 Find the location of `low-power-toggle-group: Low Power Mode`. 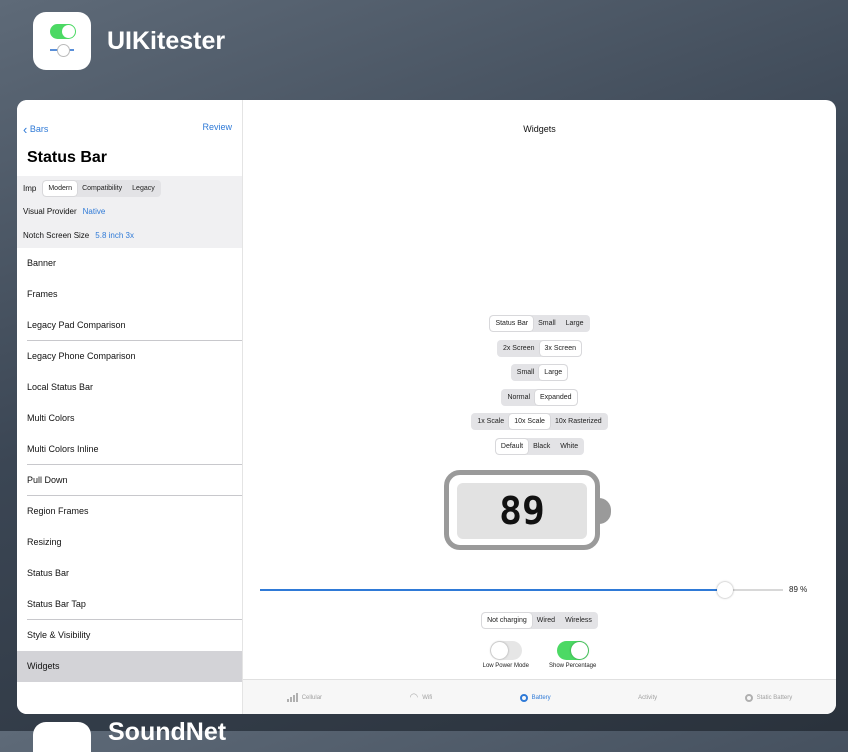

low-power-toggle-group: Low Power Mode is located at coordinates (506, 655).